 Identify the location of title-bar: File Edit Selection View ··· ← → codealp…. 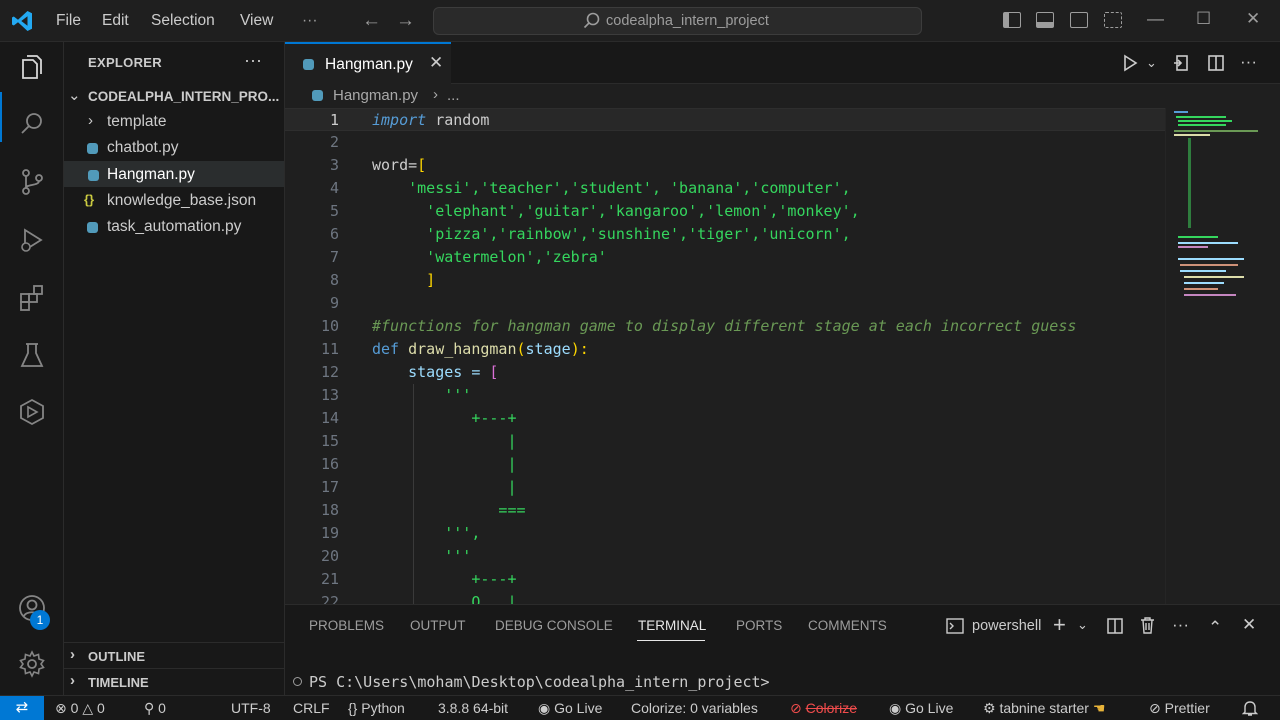
(640, 21).